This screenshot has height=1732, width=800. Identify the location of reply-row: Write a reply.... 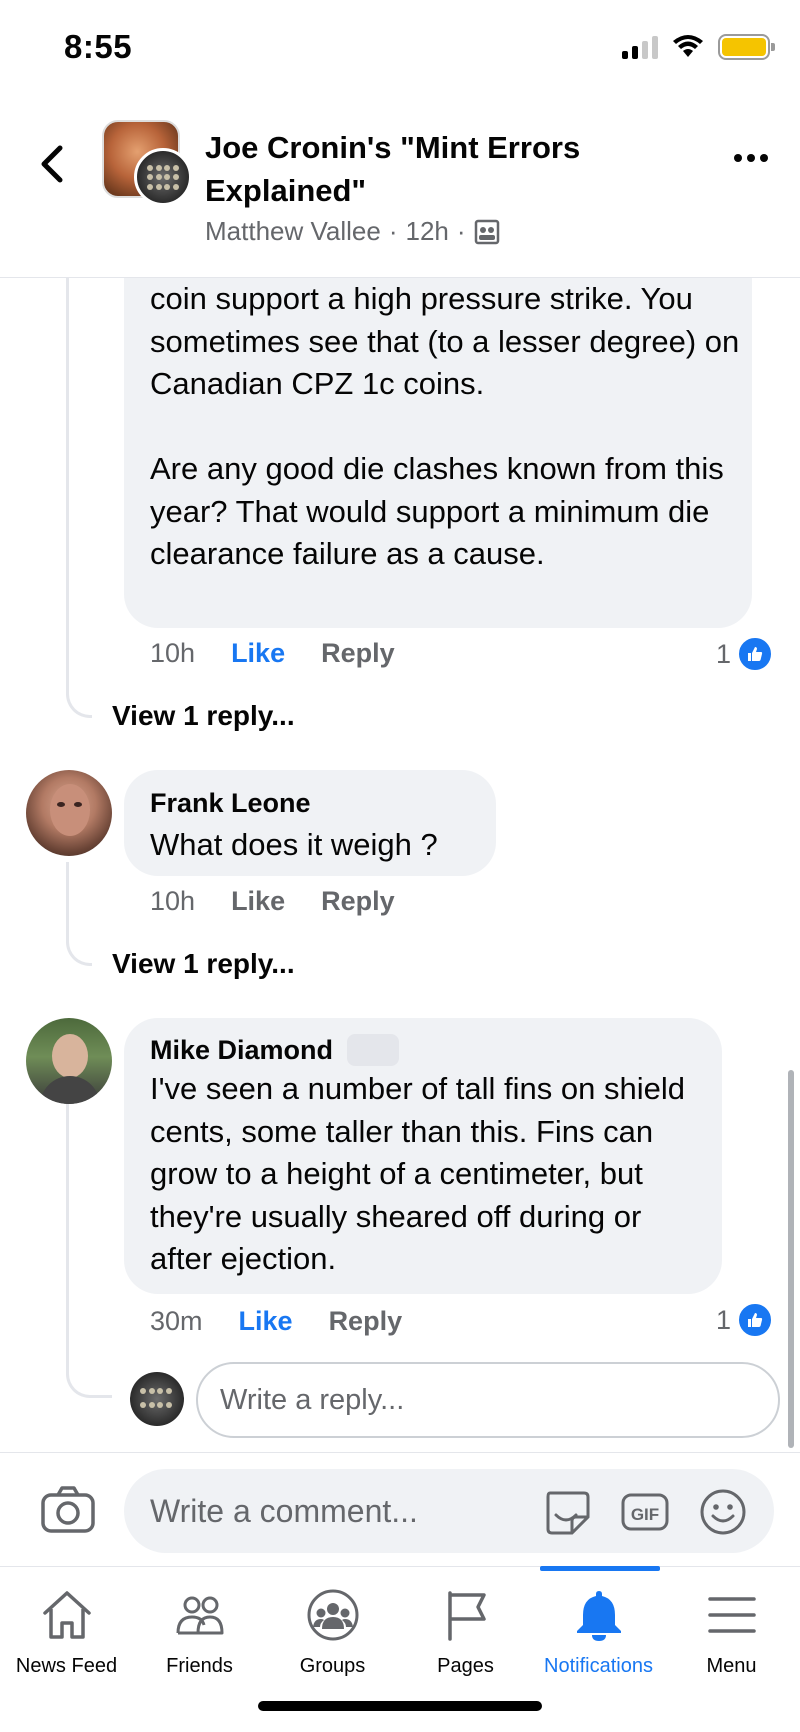
(455, 1400).